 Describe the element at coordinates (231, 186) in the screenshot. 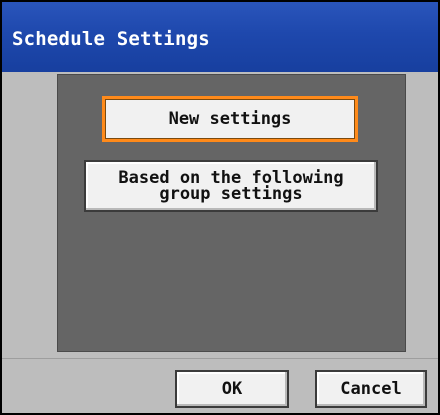

I see `based-on-group-settings-button: Based on the following group settings` at that location.